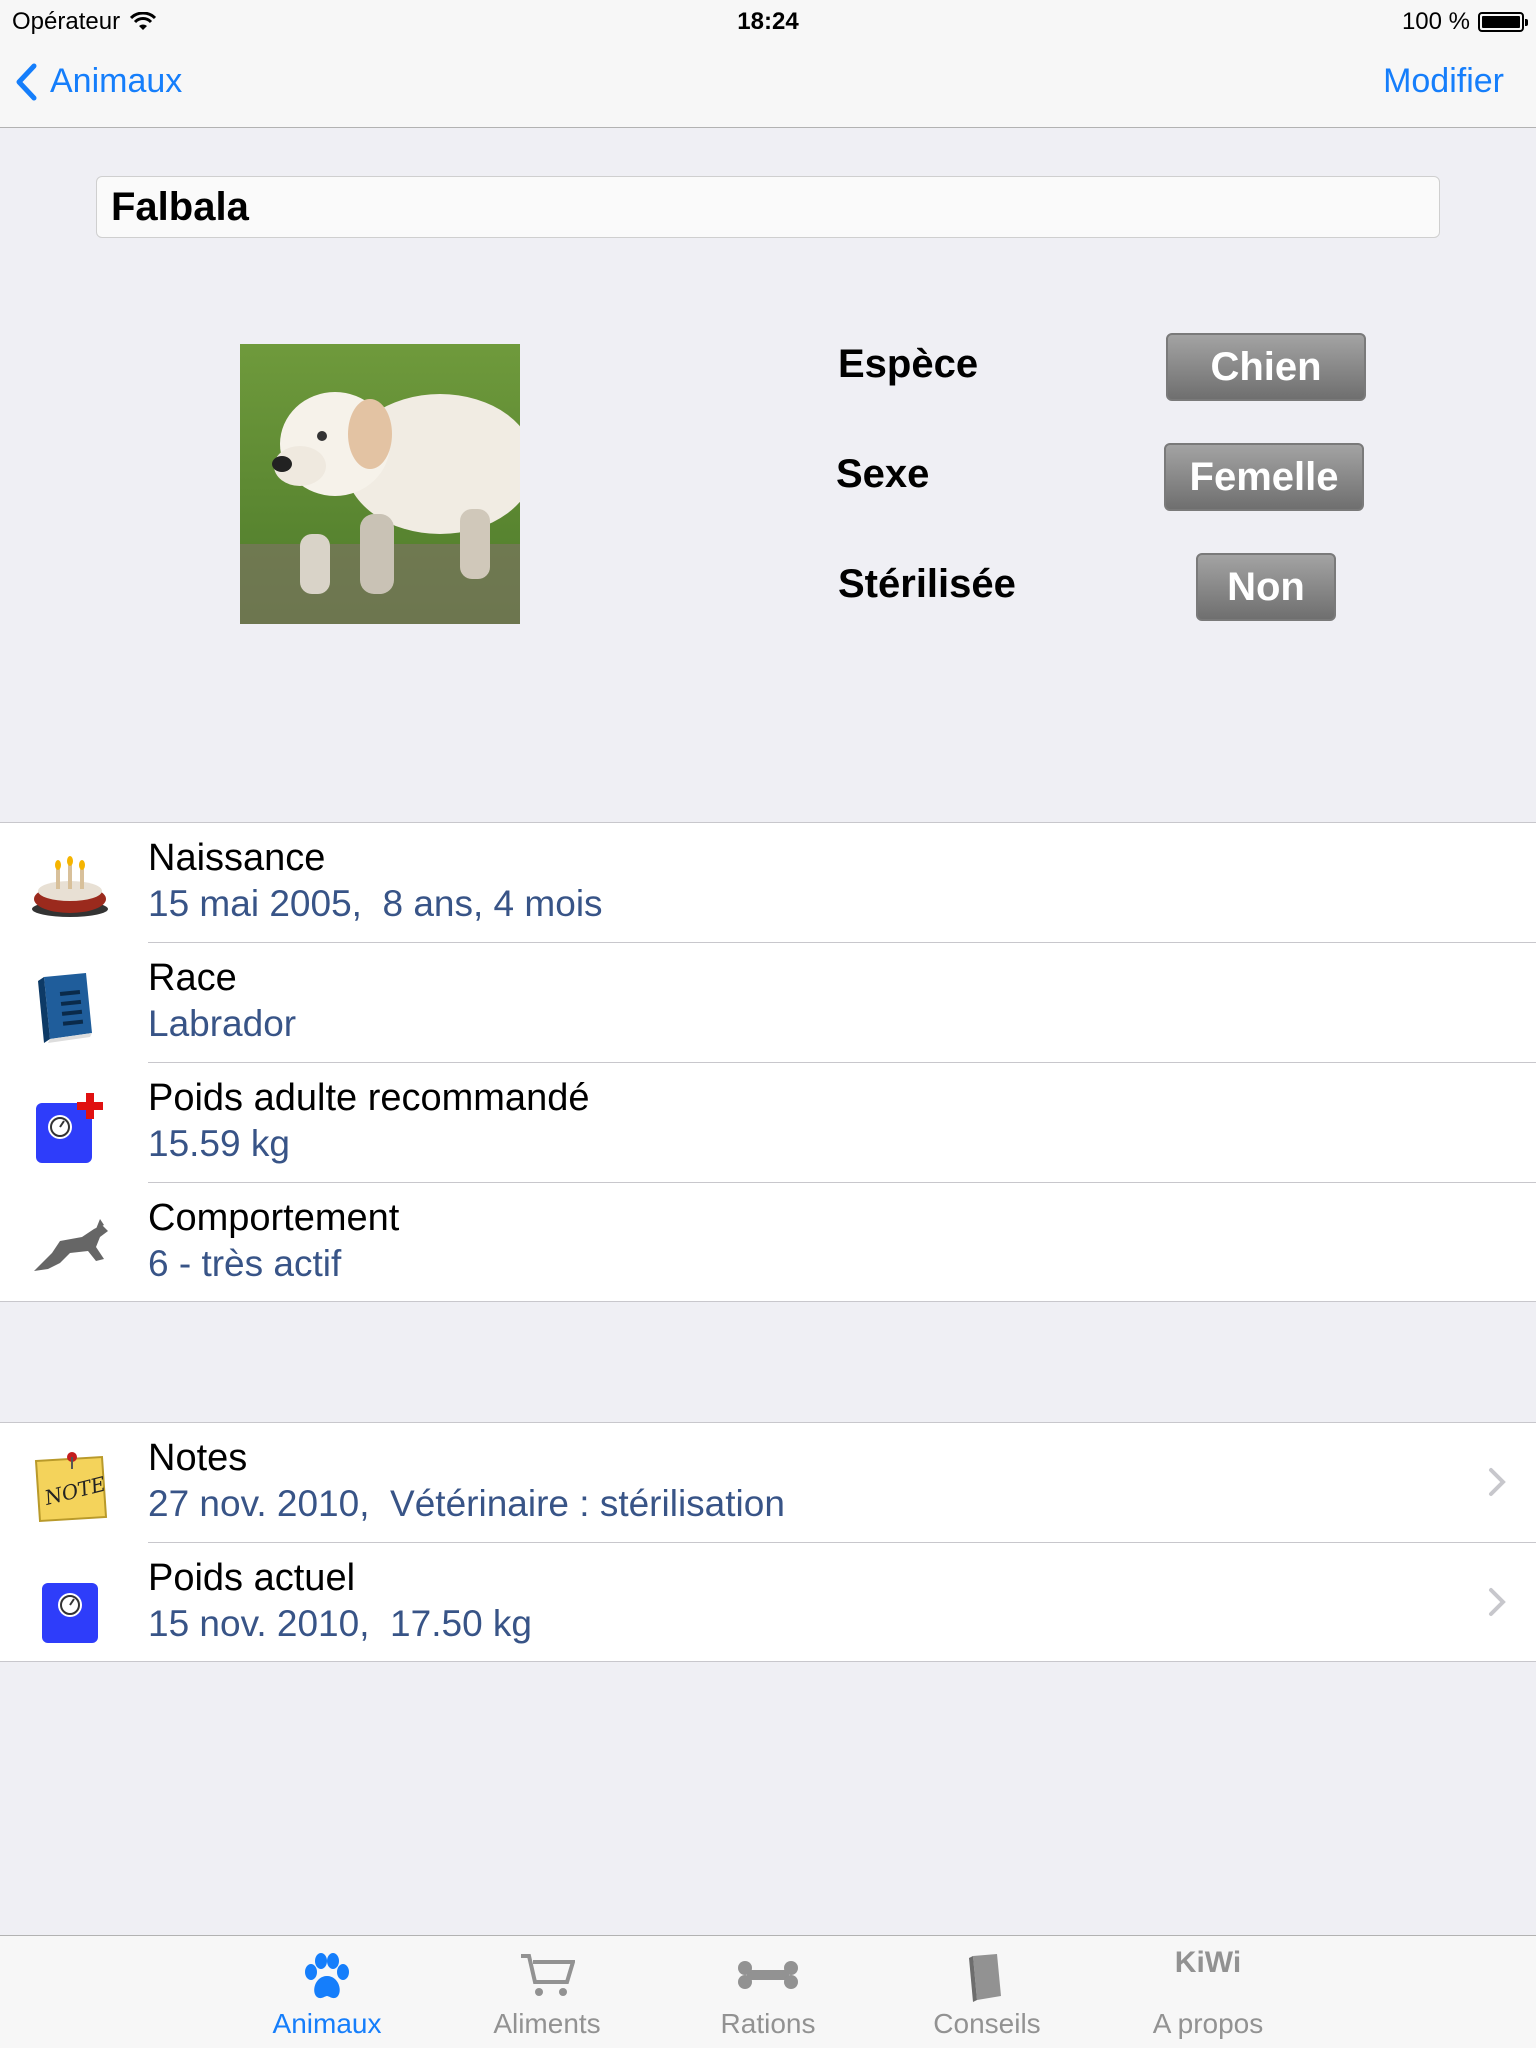 The width and height of the screenshot is (1536, 2048). What do you see at coordinates (1264, 477) in the screenshot?
I see `sex-button: Femelle` at bounding box center [1264, 477].